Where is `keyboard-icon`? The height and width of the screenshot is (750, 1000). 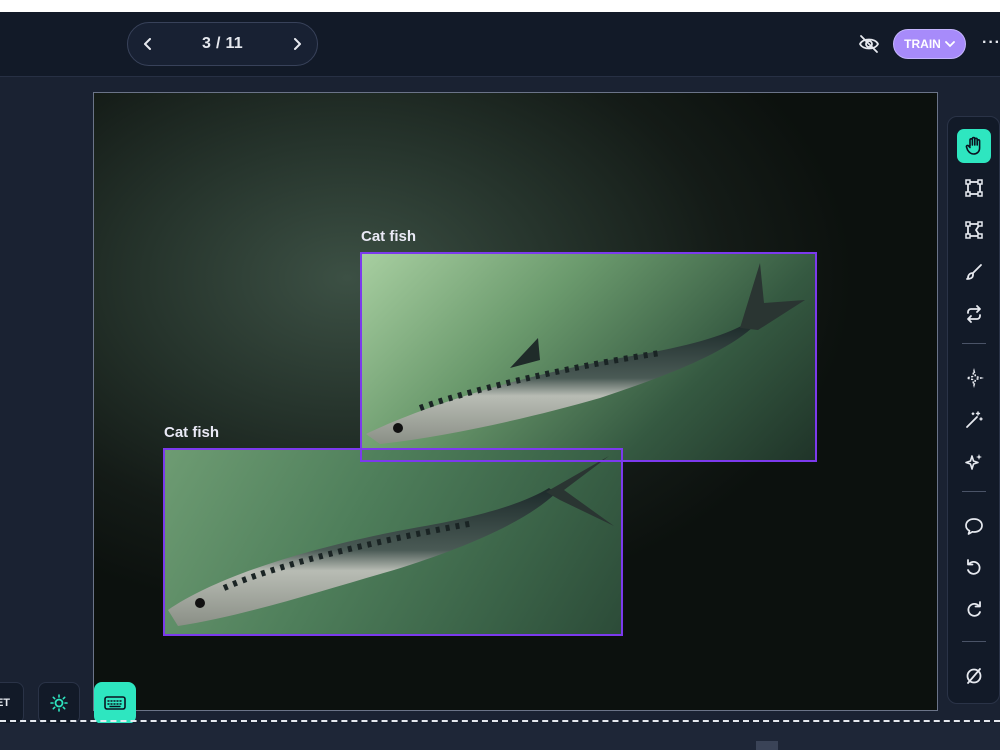 keyboard-icon is located at coordinates (115, 703).